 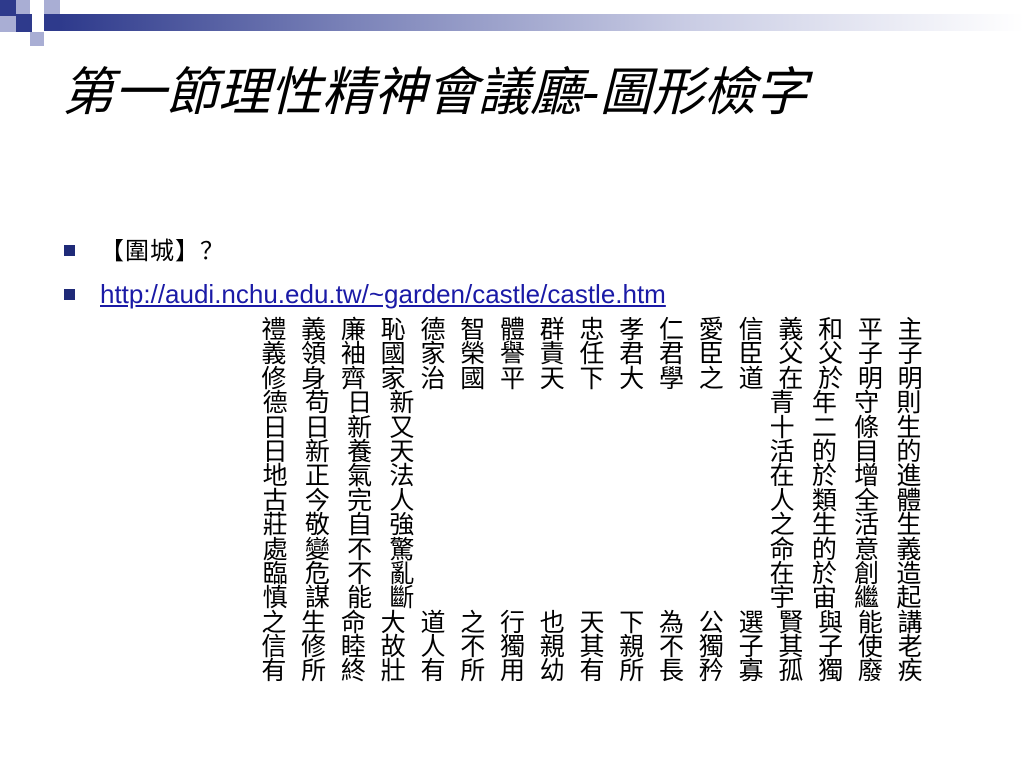 I want to click on poem-char: 學, so click(x=672, y=378).